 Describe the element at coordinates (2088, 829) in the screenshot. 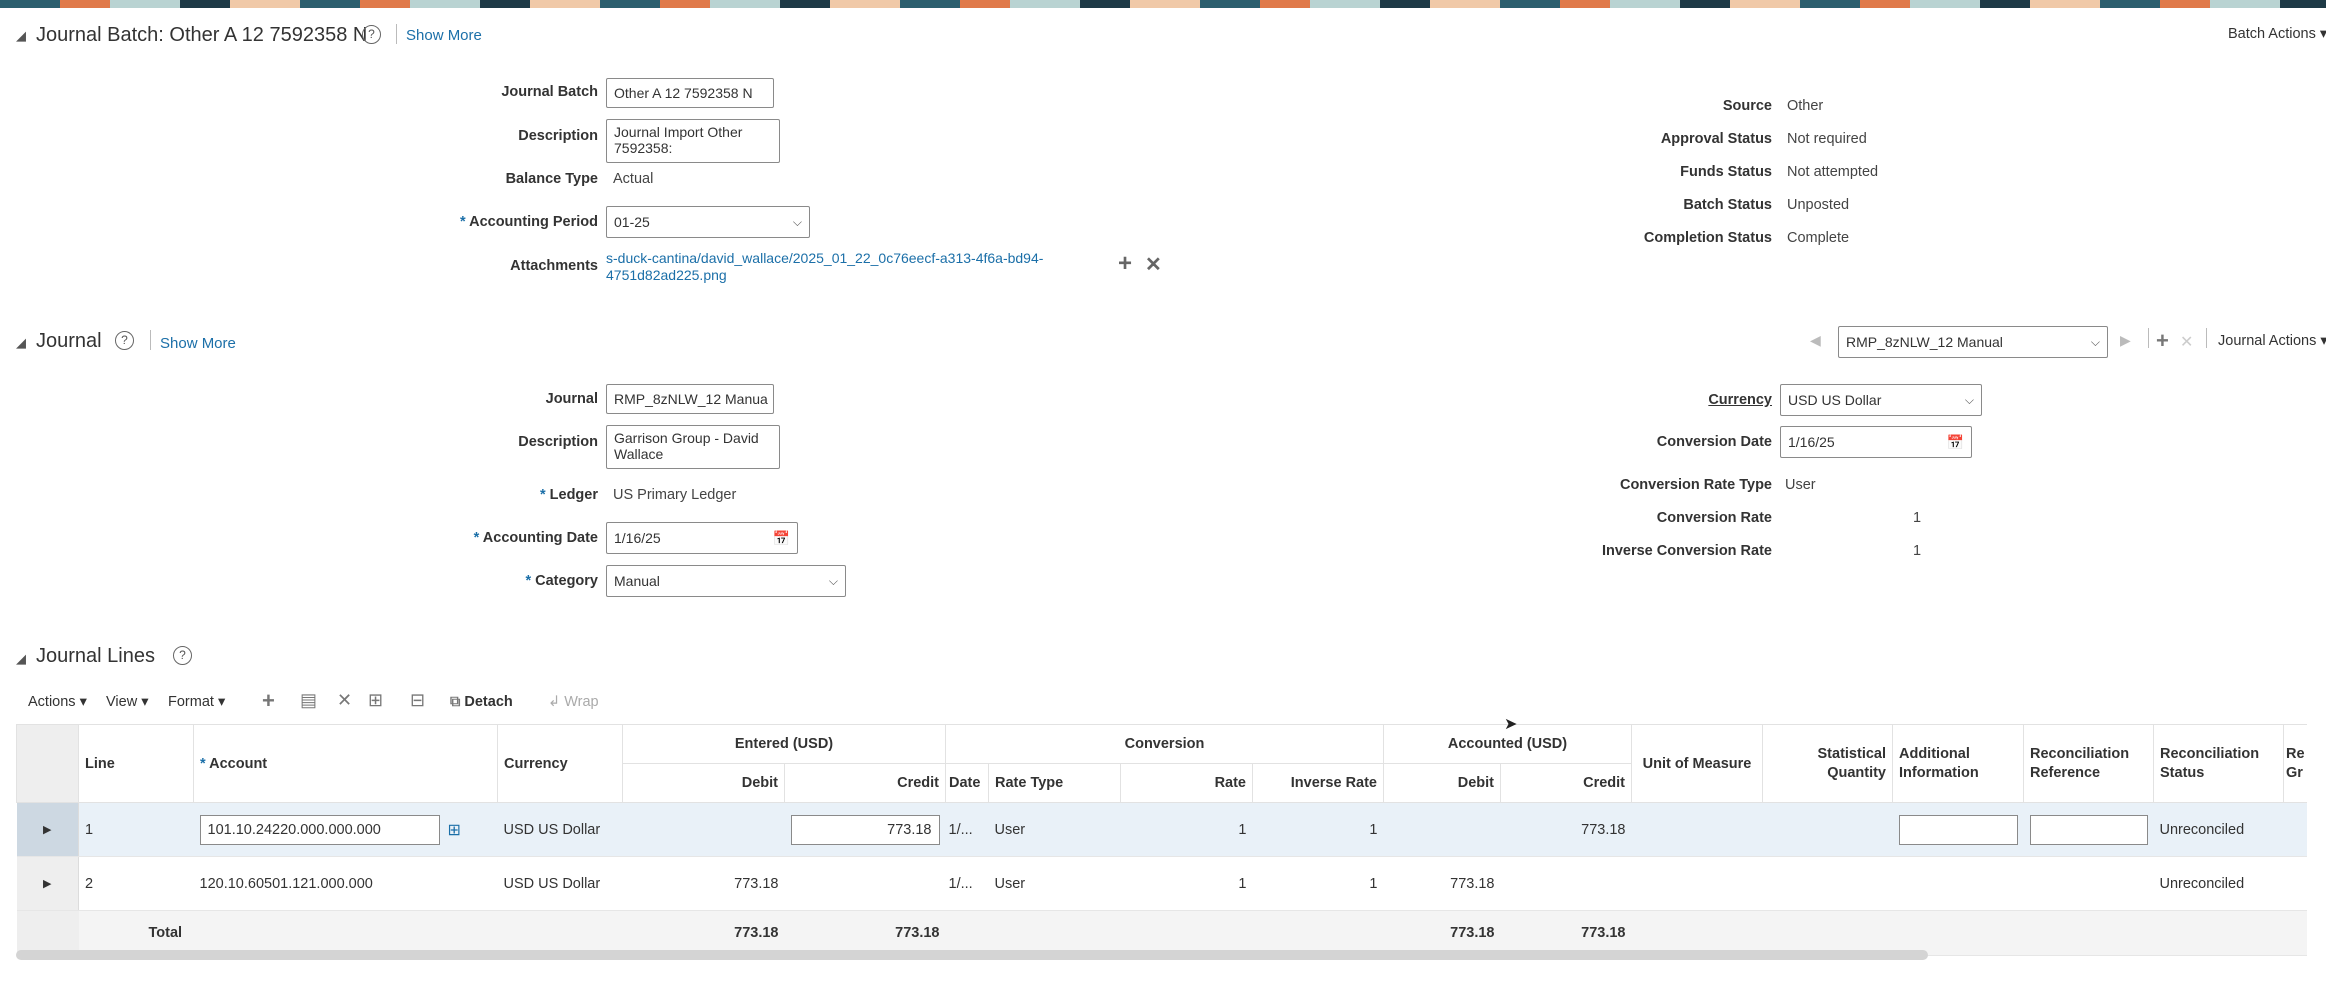

I see `reconciliation-reference-input` at that location.